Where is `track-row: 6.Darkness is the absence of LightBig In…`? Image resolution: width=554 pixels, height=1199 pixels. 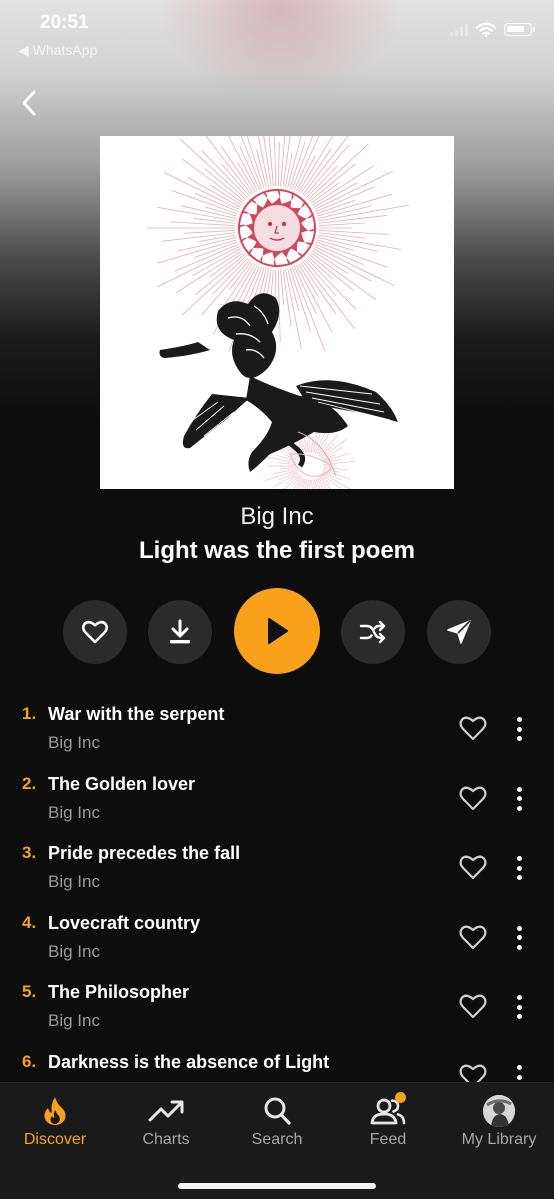
track-row: 6.Darkness is the absence of LightBig In… is located at coordinates (277, 1065).